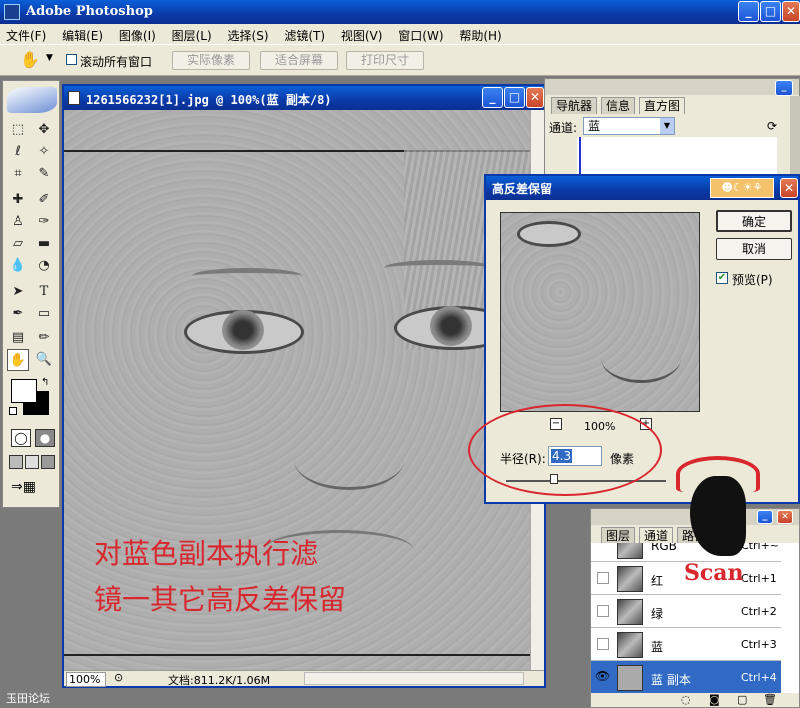 This screenshot has width=800, height=708. I want to click on stamp-tool-icon: ♙, so click(18, 222).